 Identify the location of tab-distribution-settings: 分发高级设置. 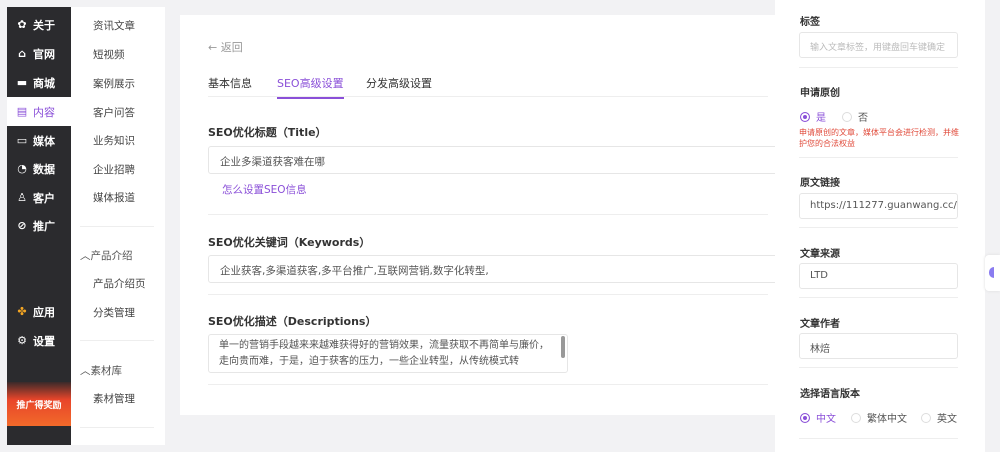
(399, 83).